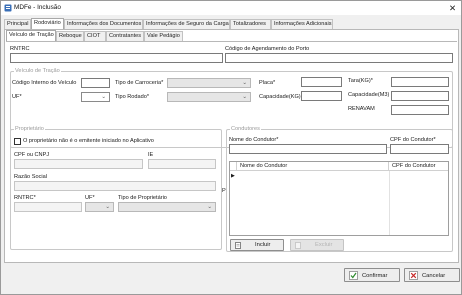 This screenshot has height=295, width=462. I want to click on excluir-button: Excluir, so click(317, 245).